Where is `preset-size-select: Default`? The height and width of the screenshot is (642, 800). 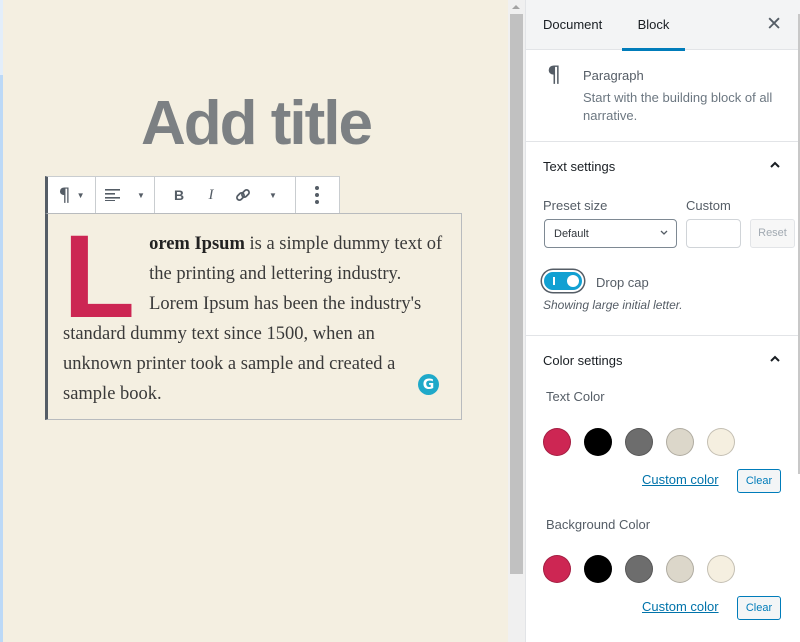
preset-size-select: Default is located at coordinates (610, 233).